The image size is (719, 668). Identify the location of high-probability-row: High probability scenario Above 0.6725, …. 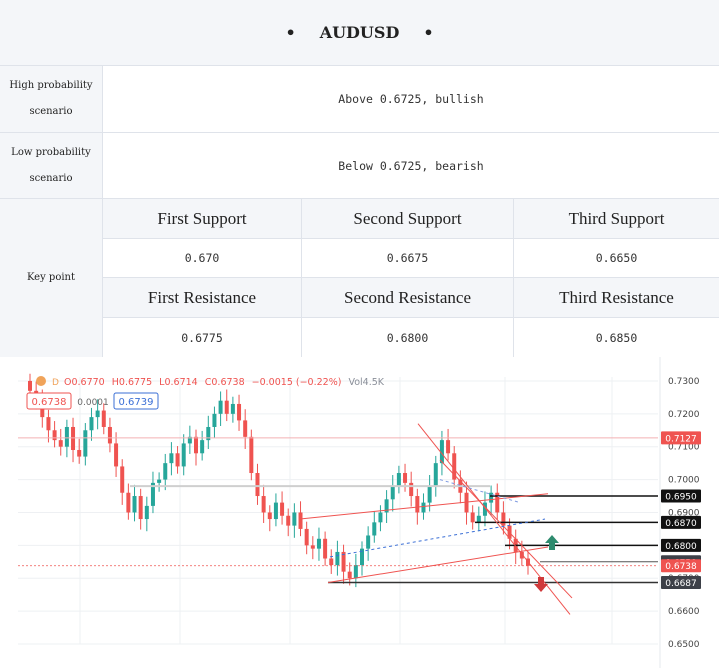
(359, 99).